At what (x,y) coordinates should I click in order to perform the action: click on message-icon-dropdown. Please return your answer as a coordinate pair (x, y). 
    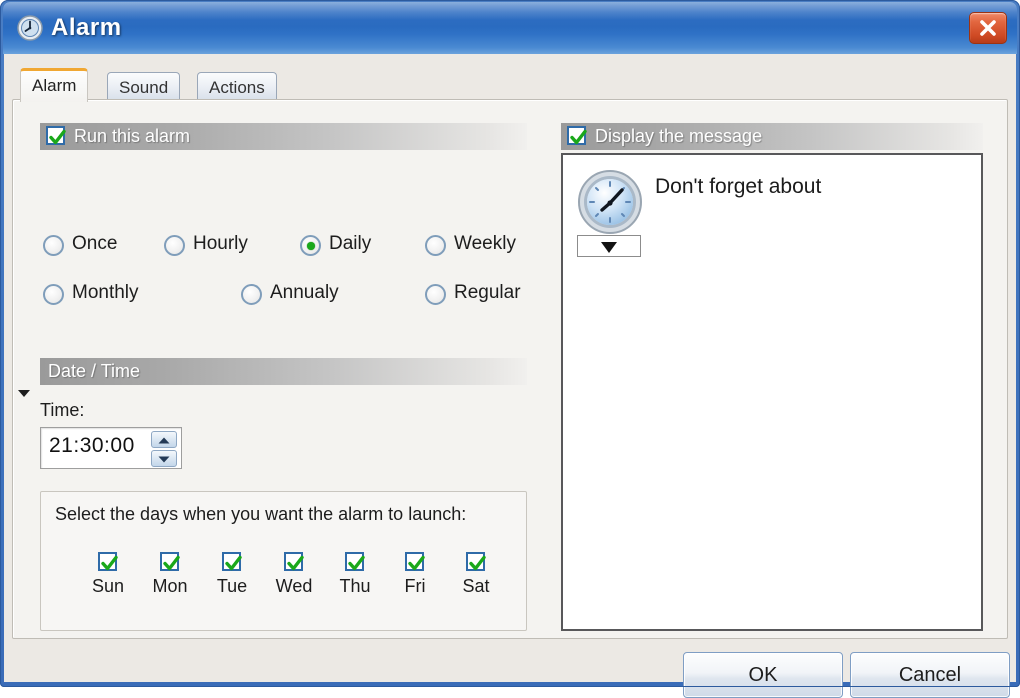
    Looking at the image, I should click on (609, 246).